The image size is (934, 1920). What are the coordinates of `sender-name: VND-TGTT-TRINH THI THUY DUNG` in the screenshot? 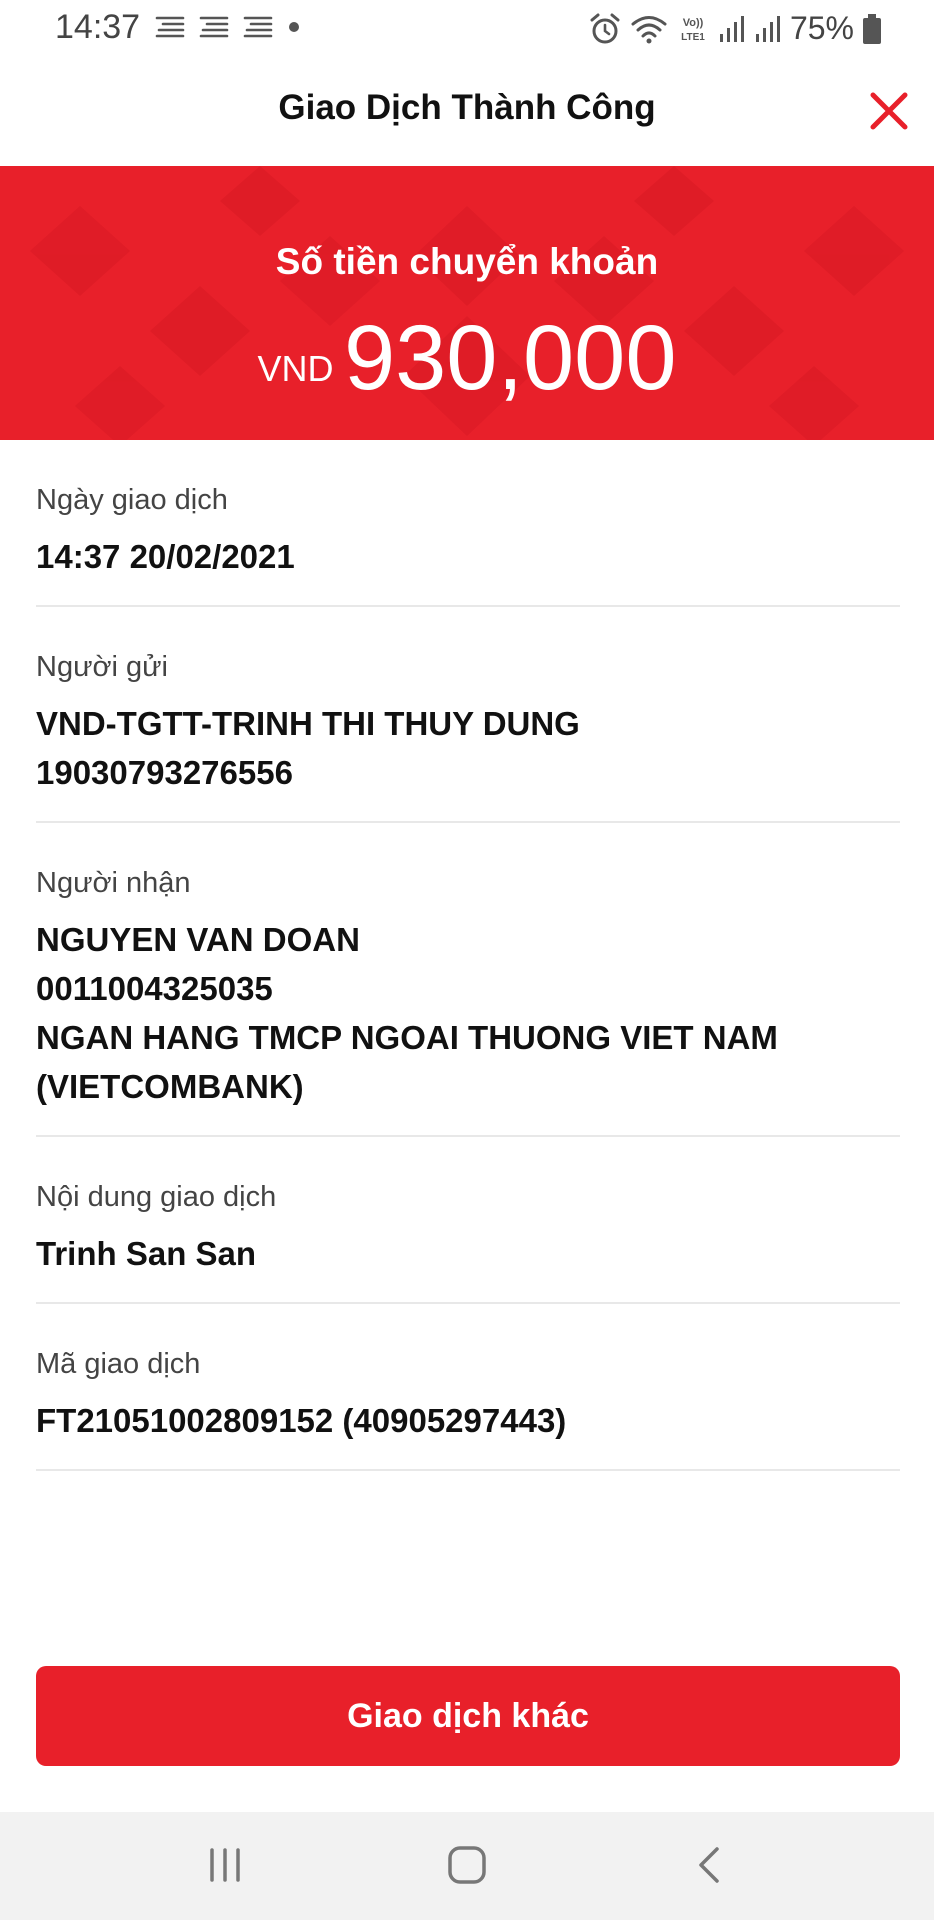 It's located at (308, 723).